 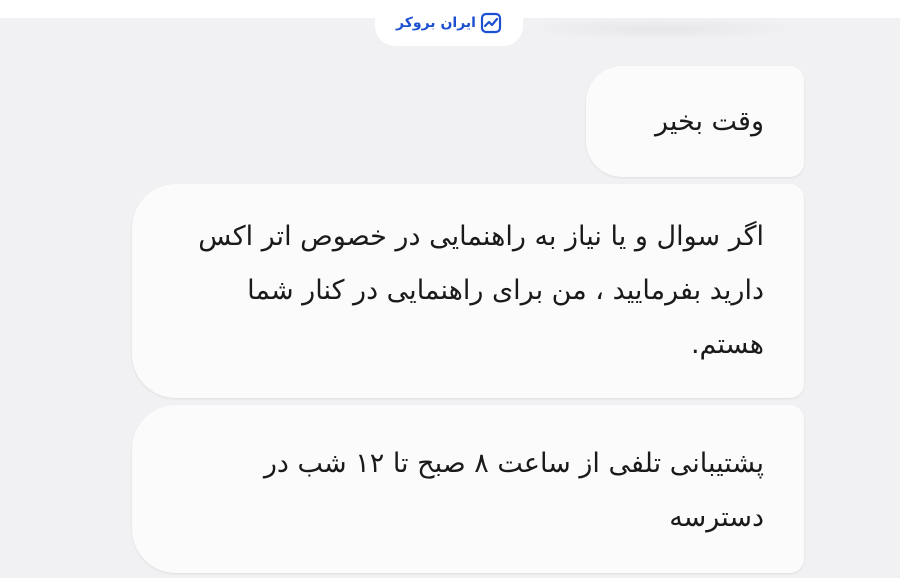 I want to click on brand-header: ایران بروکر, so click(x=449, y=23).